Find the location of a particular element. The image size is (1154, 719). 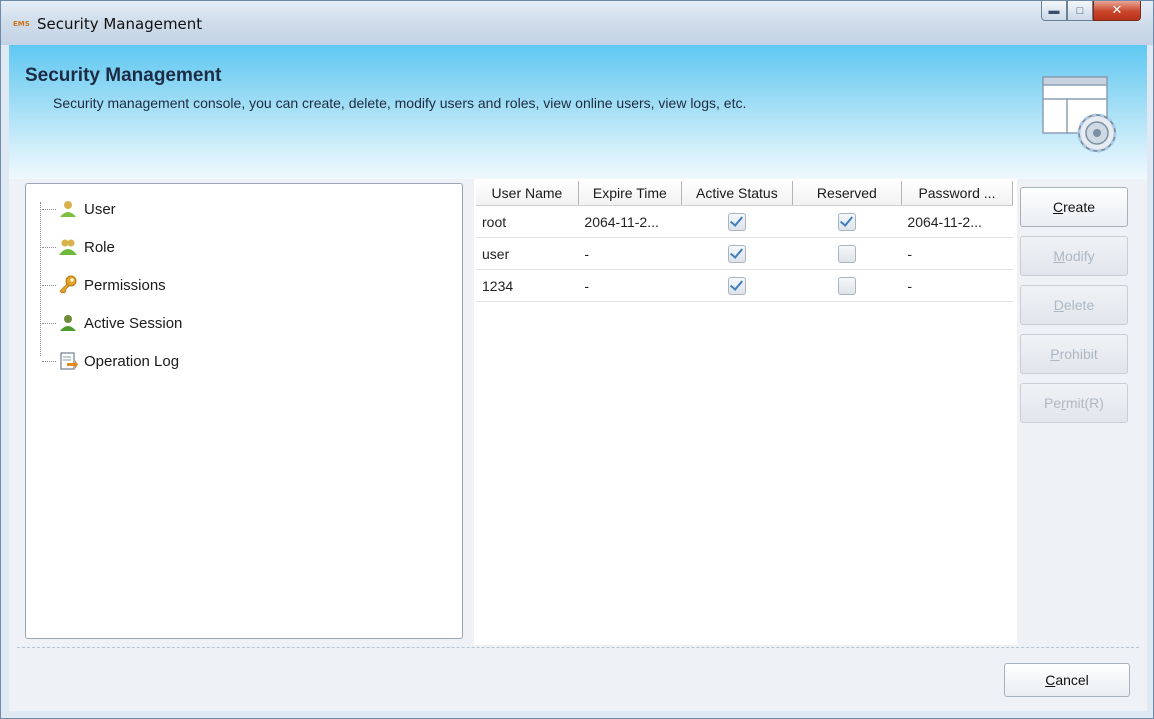

key-icon is located at coordinates (68, 284).